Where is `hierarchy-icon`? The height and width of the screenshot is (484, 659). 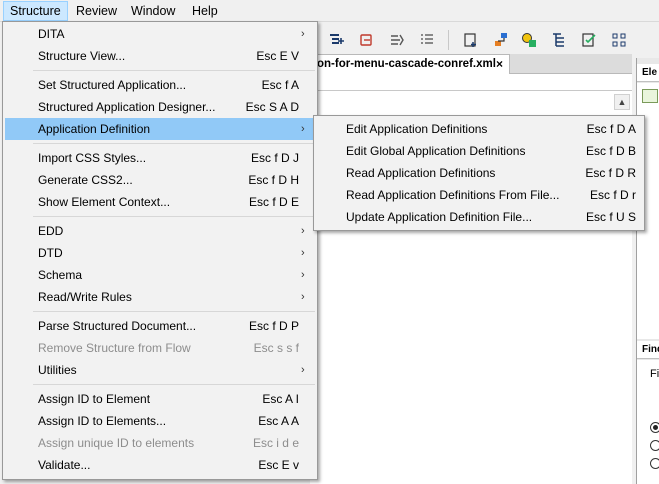
hierarchy-icon is located at coordinates (559, 40).